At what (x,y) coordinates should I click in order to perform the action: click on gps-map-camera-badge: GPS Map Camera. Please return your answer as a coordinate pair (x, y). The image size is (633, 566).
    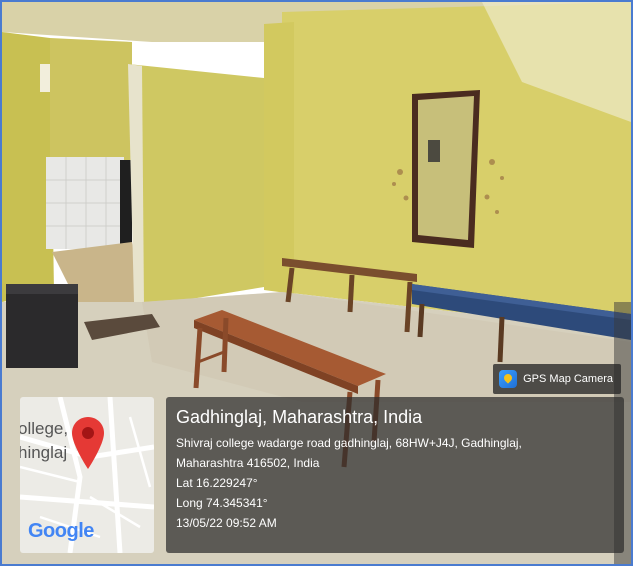
    Looking at the image, I should click on (557, 379).